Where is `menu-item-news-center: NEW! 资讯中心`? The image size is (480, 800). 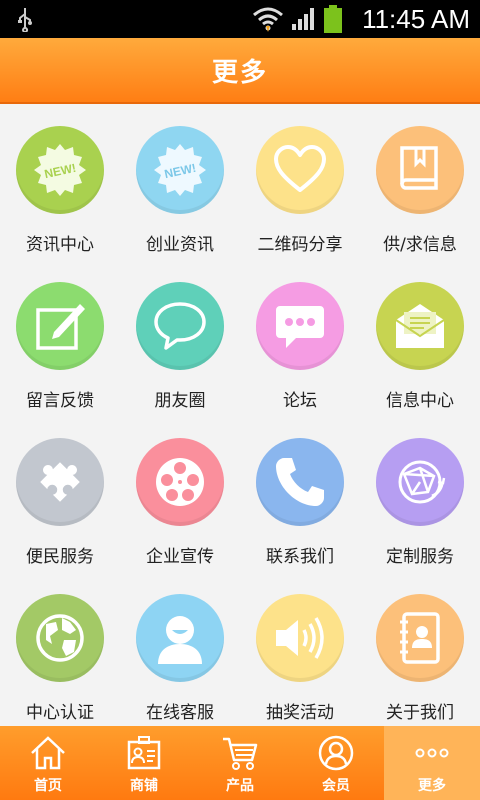 menu-item-news-center: NEW! 资讯中心 is located at coordinates (60, 184).